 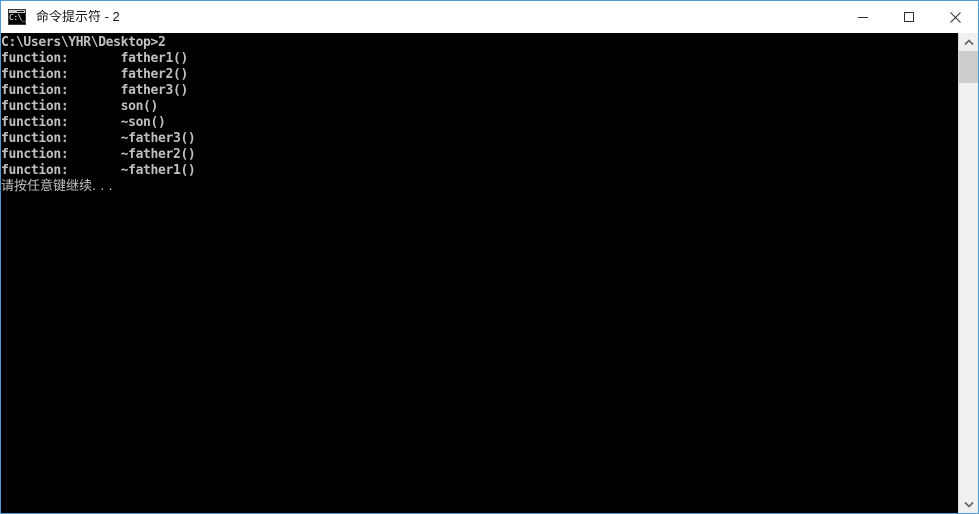 I want to click on maximize-button, so click(x=909, y=17).